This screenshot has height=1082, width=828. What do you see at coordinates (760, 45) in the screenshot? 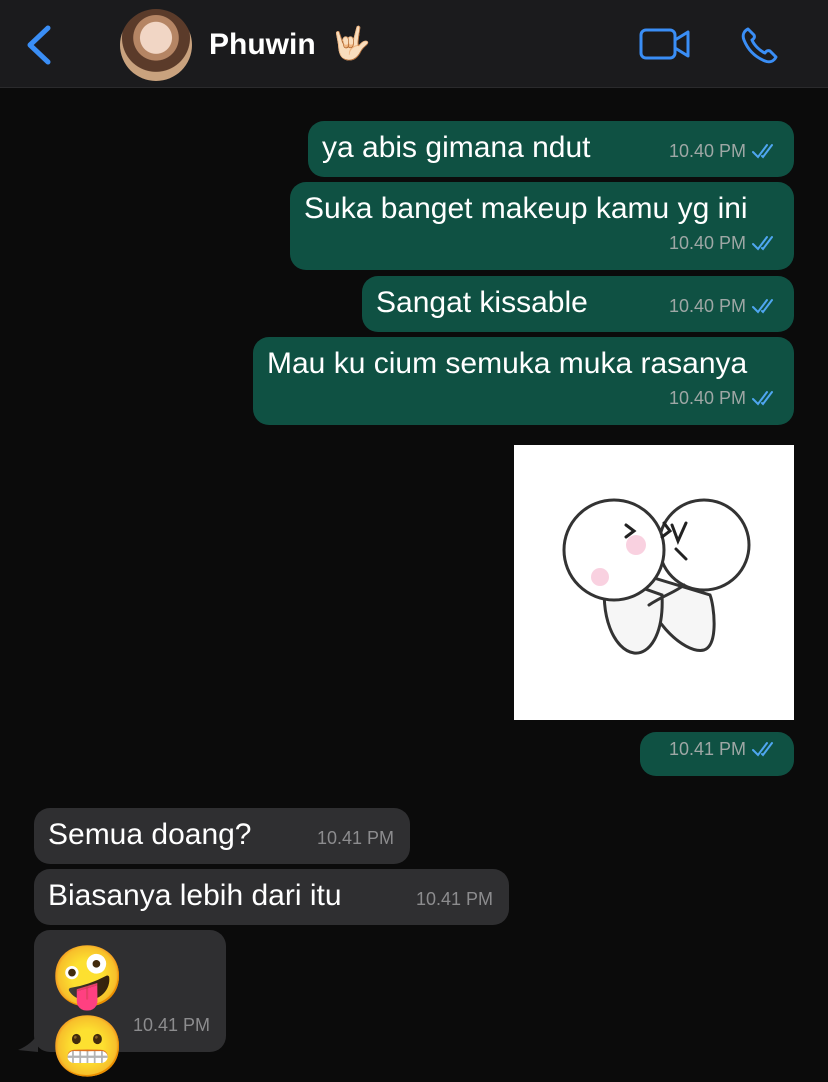
I see `voice-call-icon` at bounding box center [760, 45].